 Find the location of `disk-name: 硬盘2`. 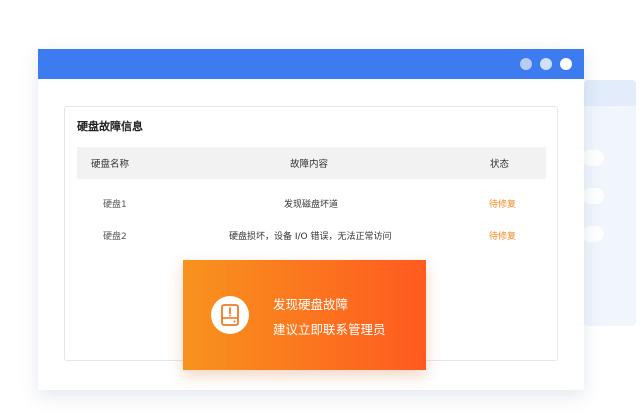

disk-name: 硬盘2 is located at coordinates (115, 237).